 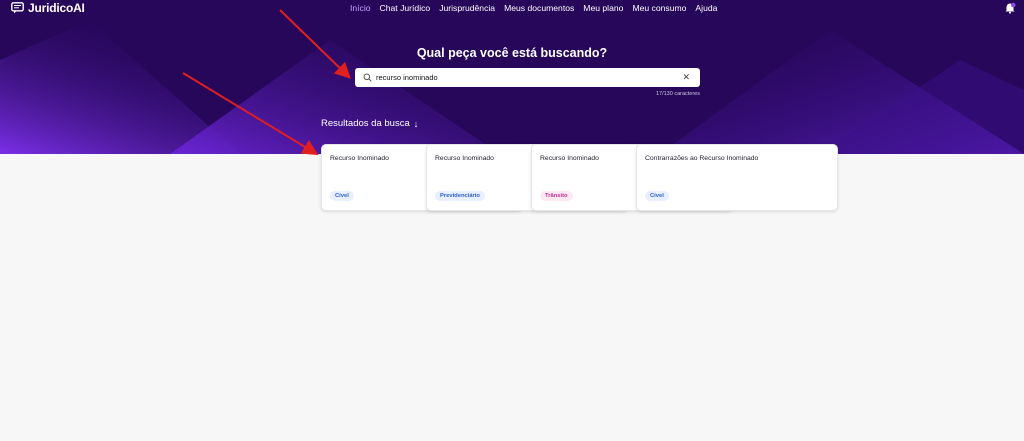 I want to click on category-badge: Previdenciário, so click(x=460, y=196).